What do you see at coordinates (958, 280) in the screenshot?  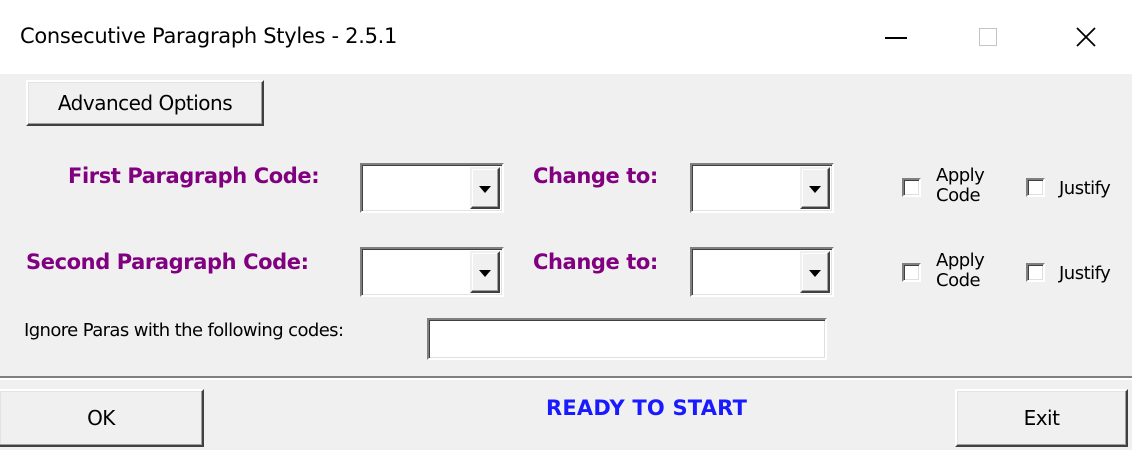 I see `second-apply-code-label-line2: Code` at bounding box center [958, 280].